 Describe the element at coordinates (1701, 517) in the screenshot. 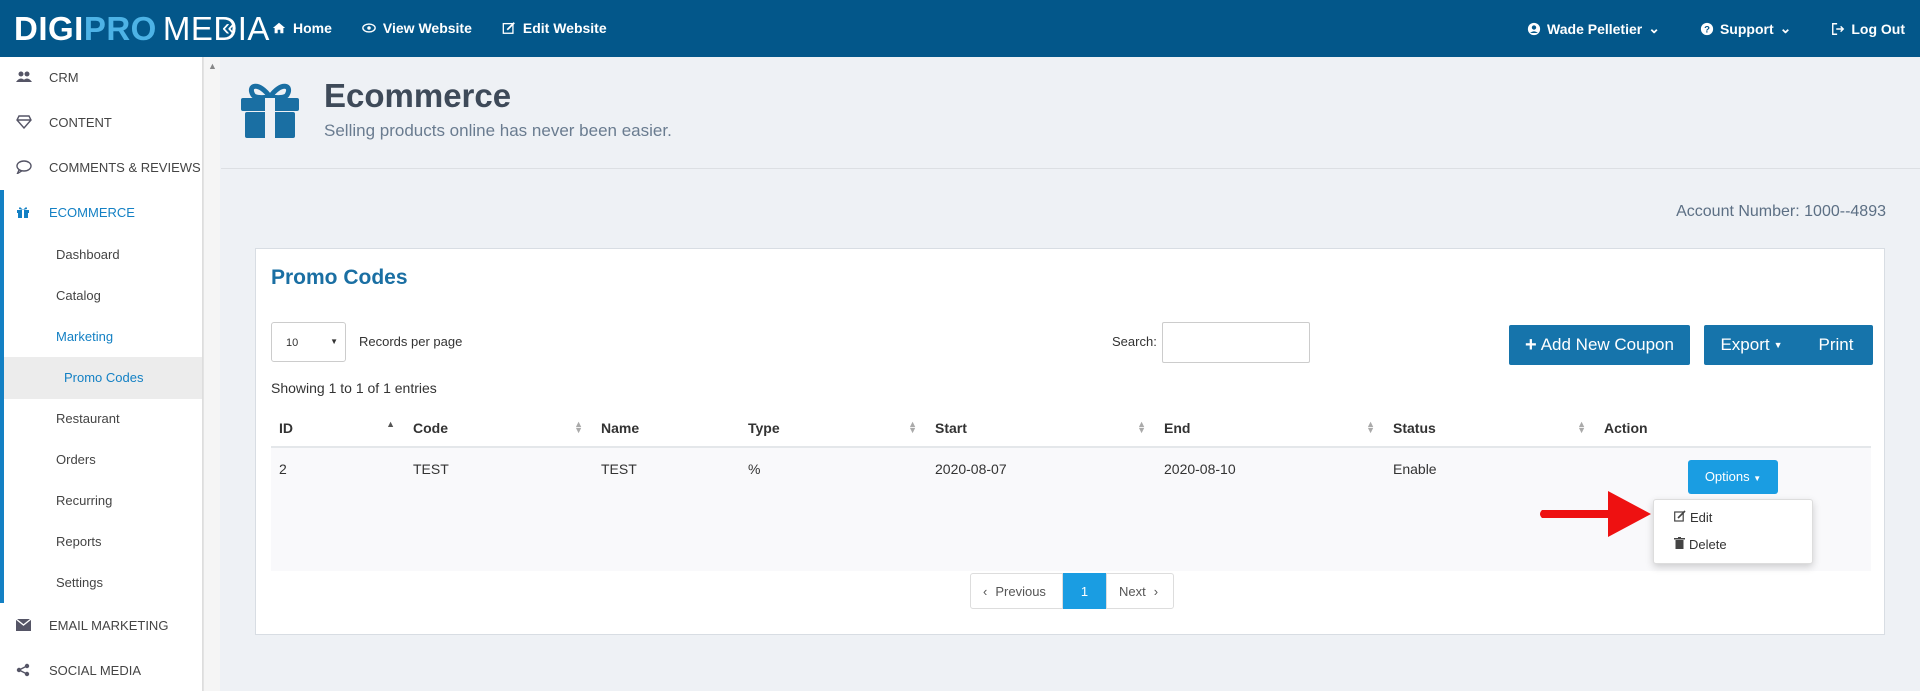

I see `dropdown-edit-label: Edit` at that location.